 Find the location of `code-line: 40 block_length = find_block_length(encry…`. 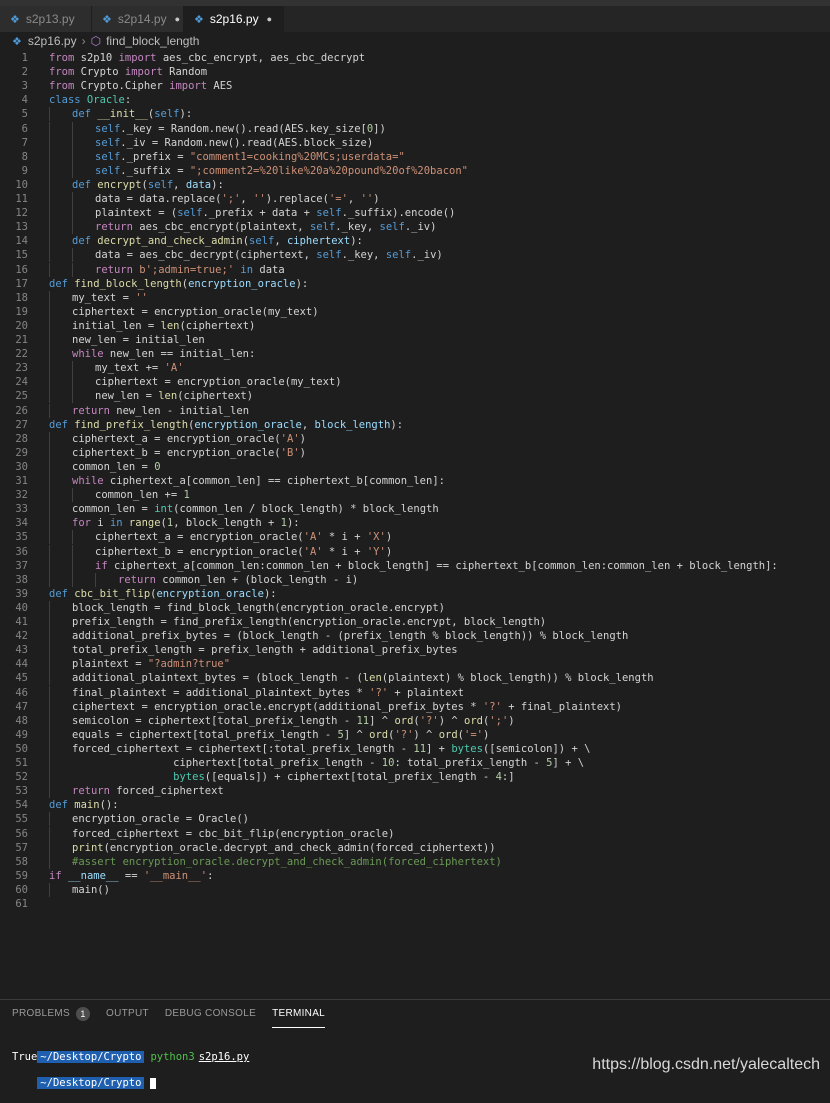

code-line: 40 block_length = find_block_length(encry… is located at coordinates (415, 607).